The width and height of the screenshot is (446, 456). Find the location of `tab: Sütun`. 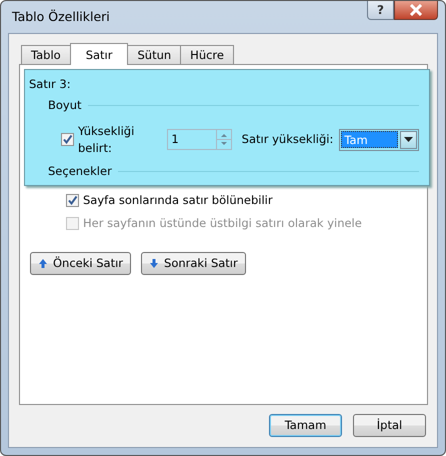

tab: Sütun is located at coordinates (154, 54).